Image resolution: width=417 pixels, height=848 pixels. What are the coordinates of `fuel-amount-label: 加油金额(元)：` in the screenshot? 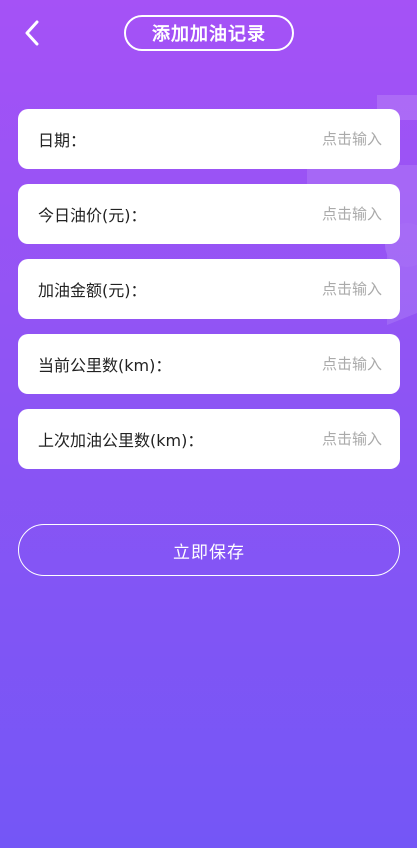 It's located at (92, 290).